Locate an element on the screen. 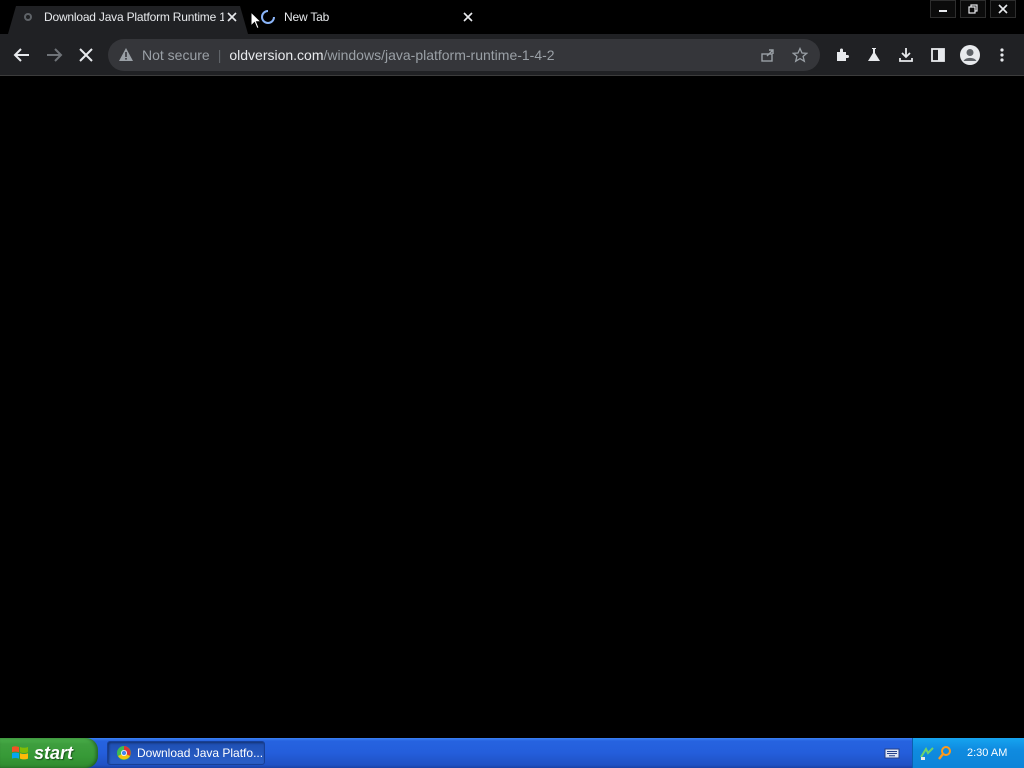 The height and width of the screenshot is (768, 1024). forward-icon is located at coordinates (55, 55).